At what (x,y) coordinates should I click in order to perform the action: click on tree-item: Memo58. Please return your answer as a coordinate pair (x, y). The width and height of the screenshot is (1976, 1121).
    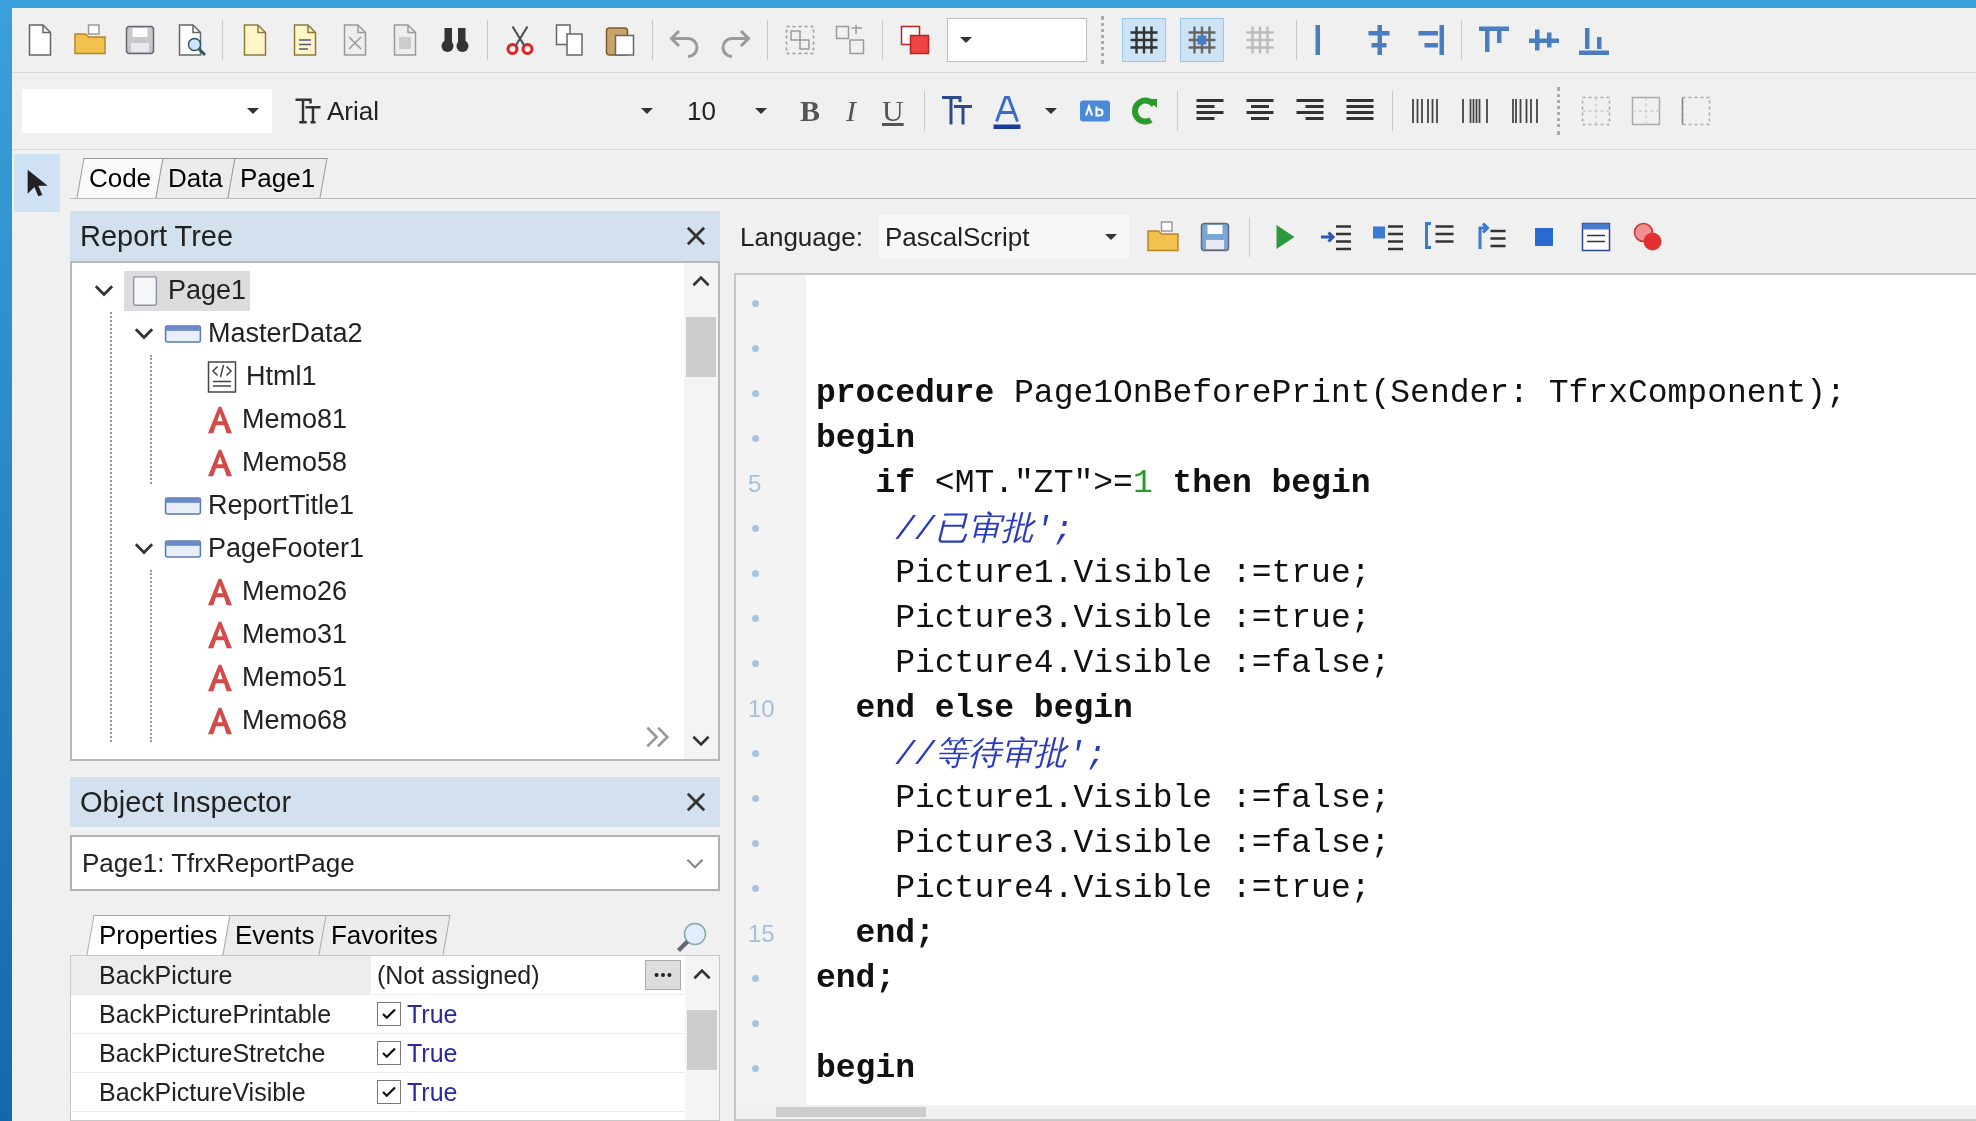
    Looking at the image, I should click on (295, 462).